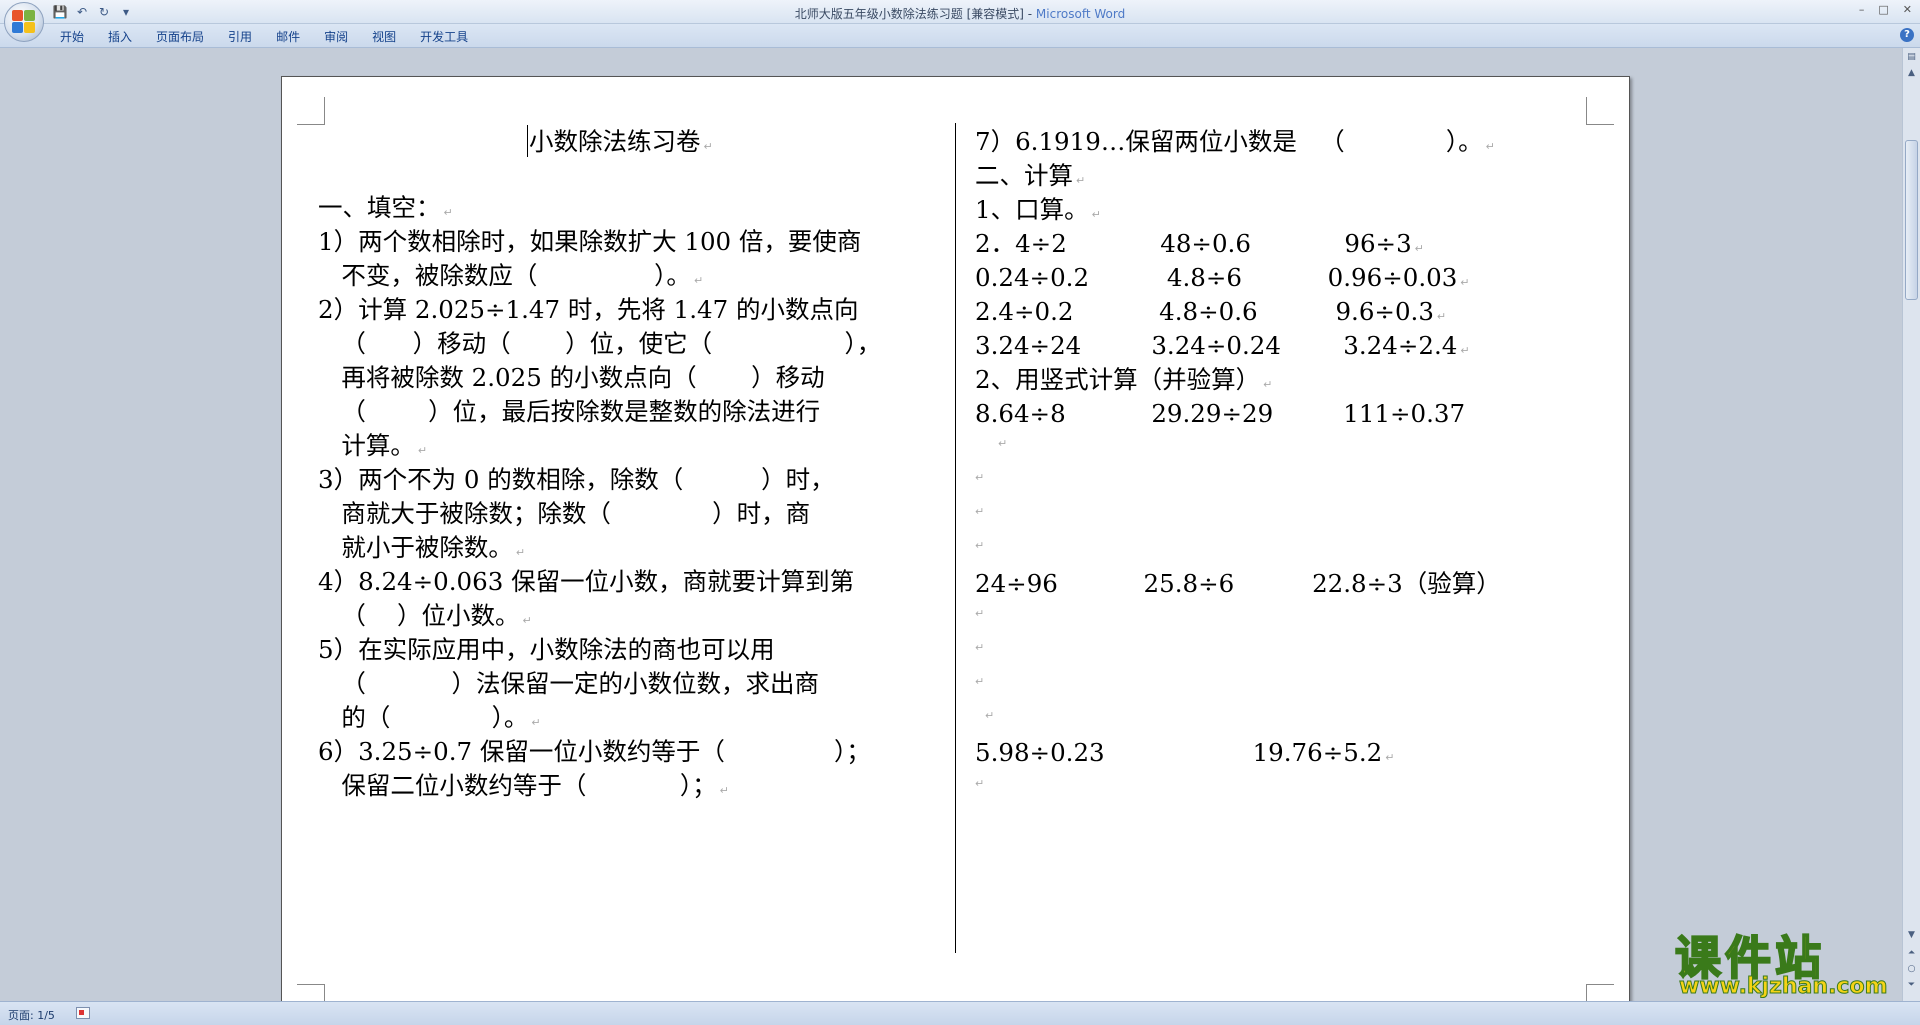 The height and width of the screenshot is (1025, 1920). I want to click on help-icon: ?, so click(1907, 35).